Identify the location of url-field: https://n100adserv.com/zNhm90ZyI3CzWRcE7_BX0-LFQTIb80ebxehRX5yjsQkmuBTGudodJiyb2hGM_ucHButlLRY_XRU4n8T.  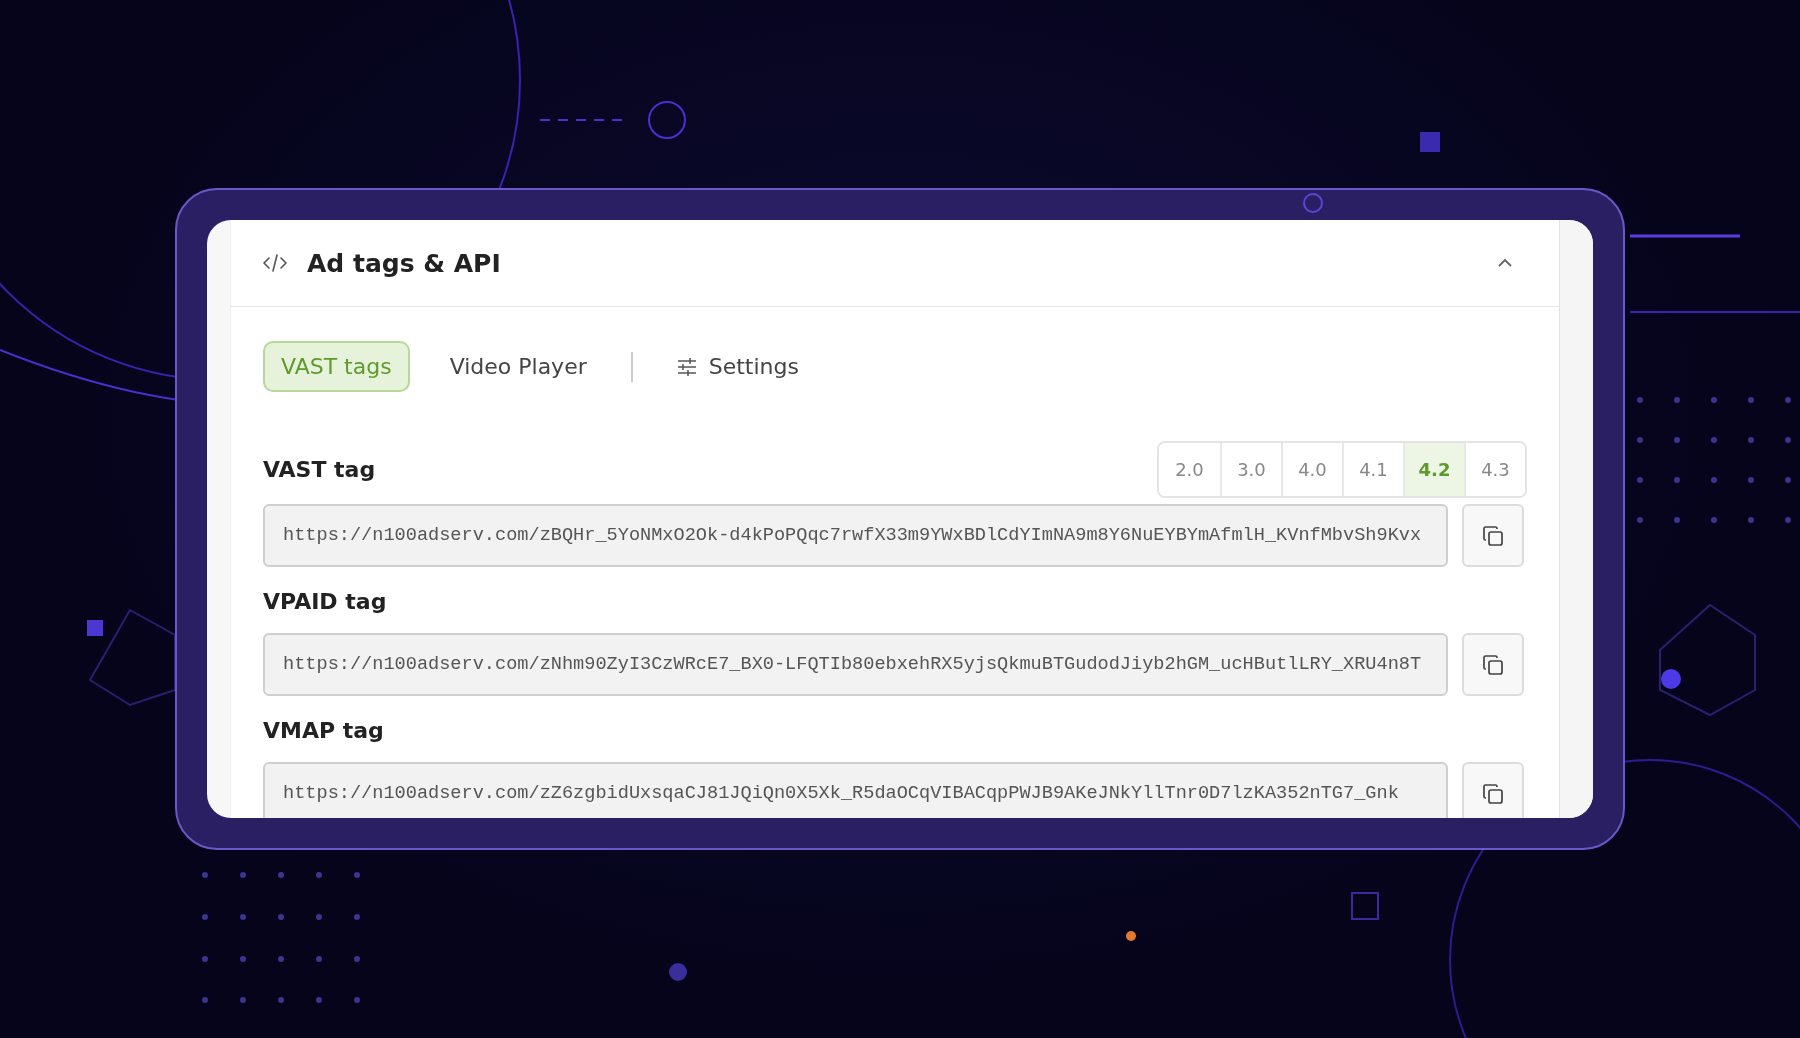
(855, 664).